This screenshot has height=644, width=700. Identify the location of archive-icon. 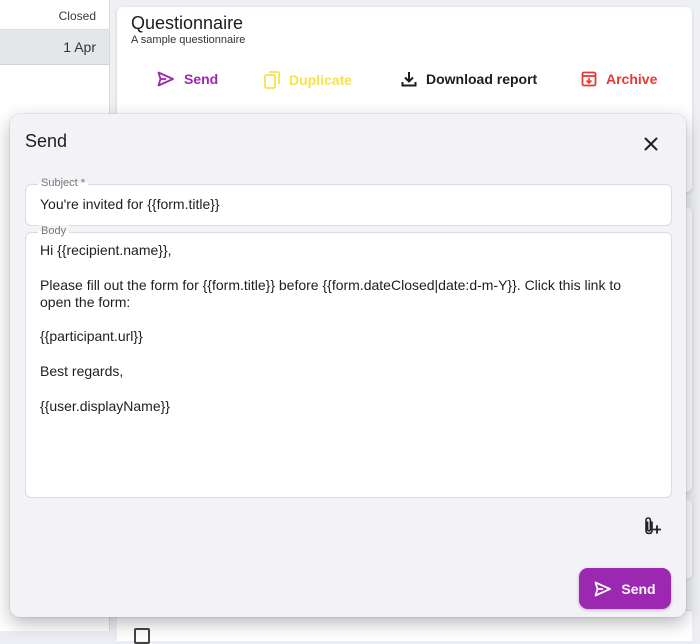
(589, 79).